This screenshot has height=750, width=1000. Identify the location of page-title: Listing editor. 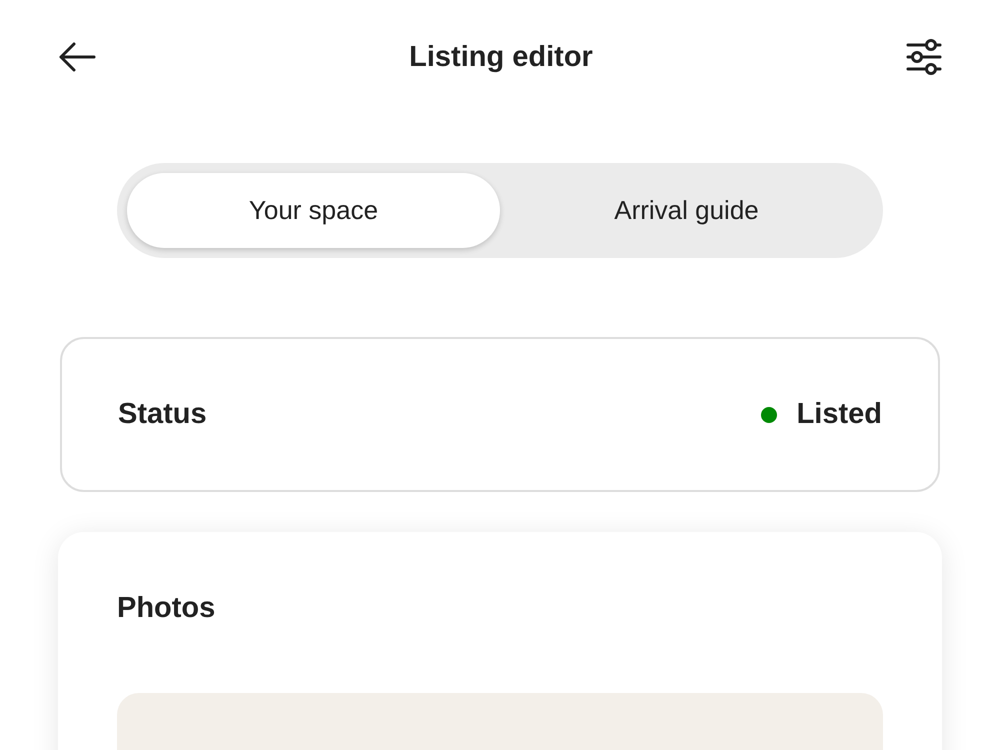
(501, 57).